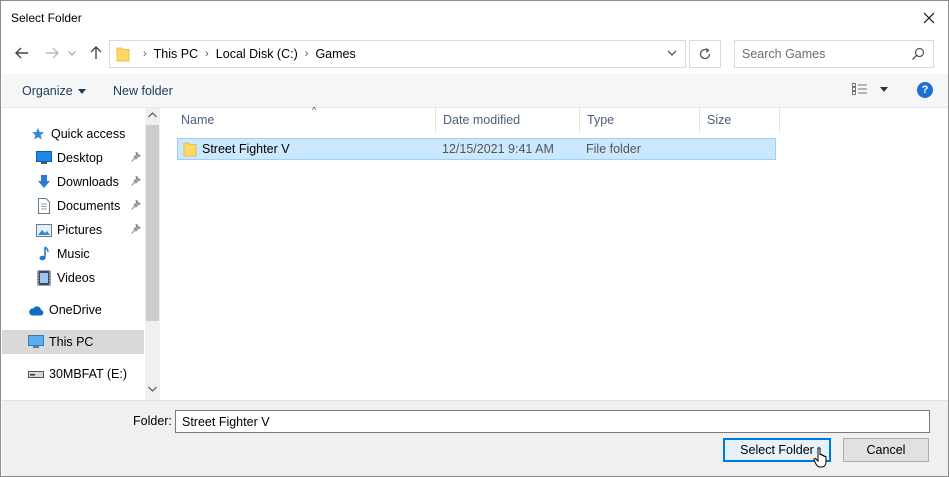 The width and height of the screenshot is (949, 477). What do you see at coordinates (152, 115) in the screenshot?
I see `scroll-up-icon` at bounding box center [152, 115].